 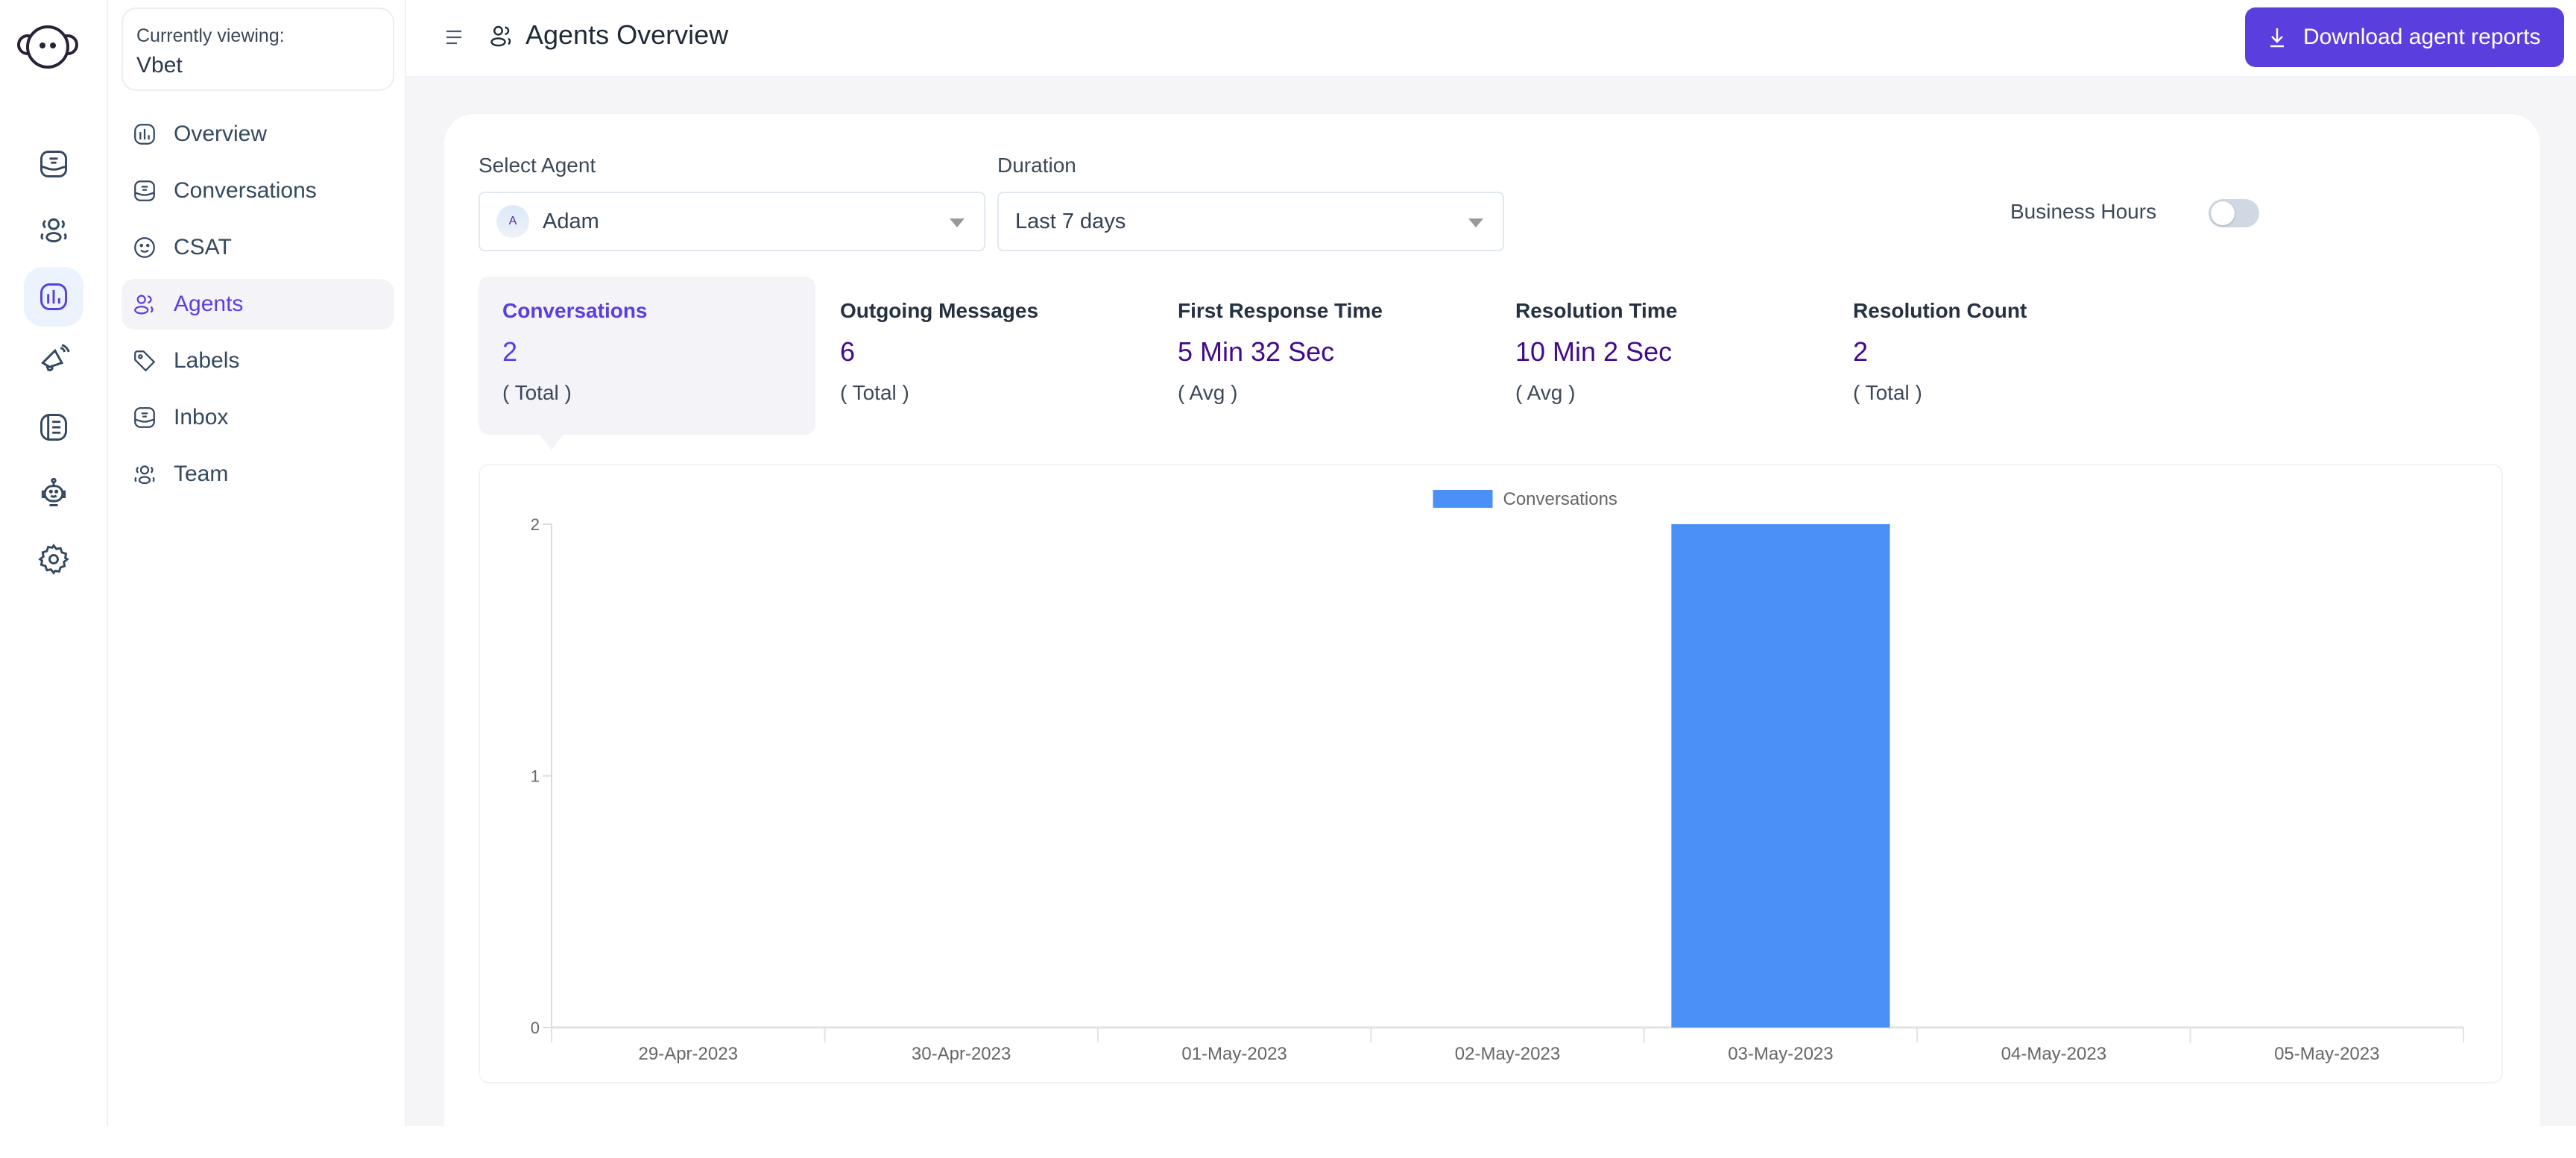 I want to click on metric-resolution-count: Resolution Count 2 ( Total ), so click(x=1998, y=356).